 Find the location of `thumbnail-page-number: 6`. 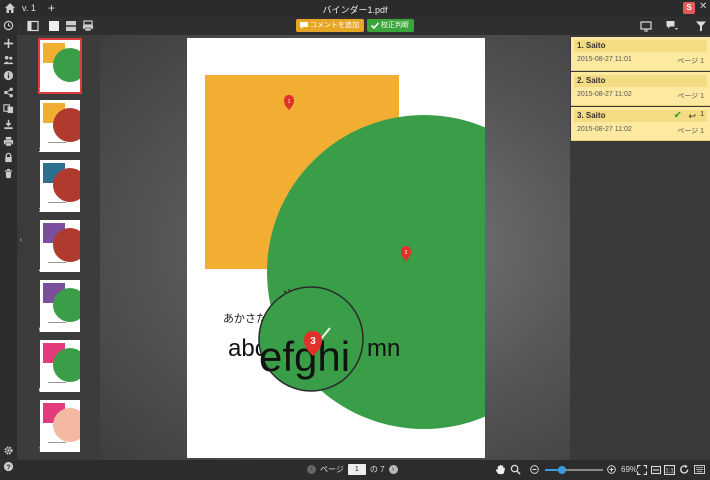

thumbnail-page-number: 6 is located at coordinates (41, 391).